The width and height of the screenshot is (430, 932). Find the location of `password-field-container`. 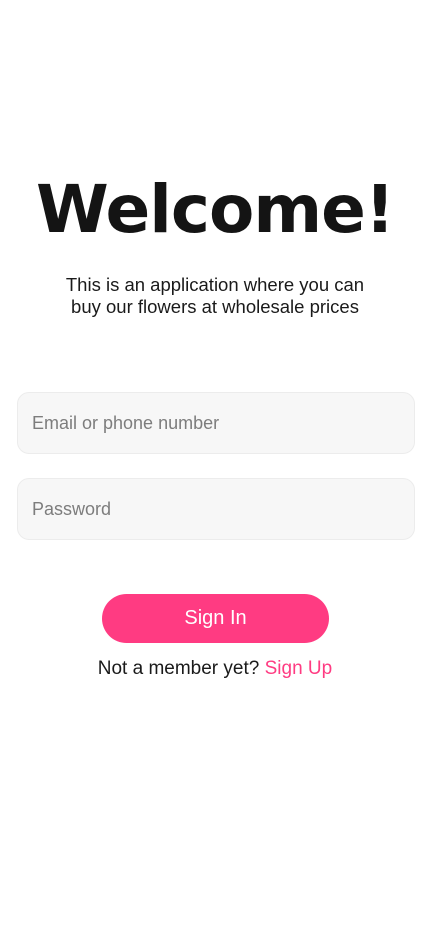

password-field-container is located at coordinates (216, 509).